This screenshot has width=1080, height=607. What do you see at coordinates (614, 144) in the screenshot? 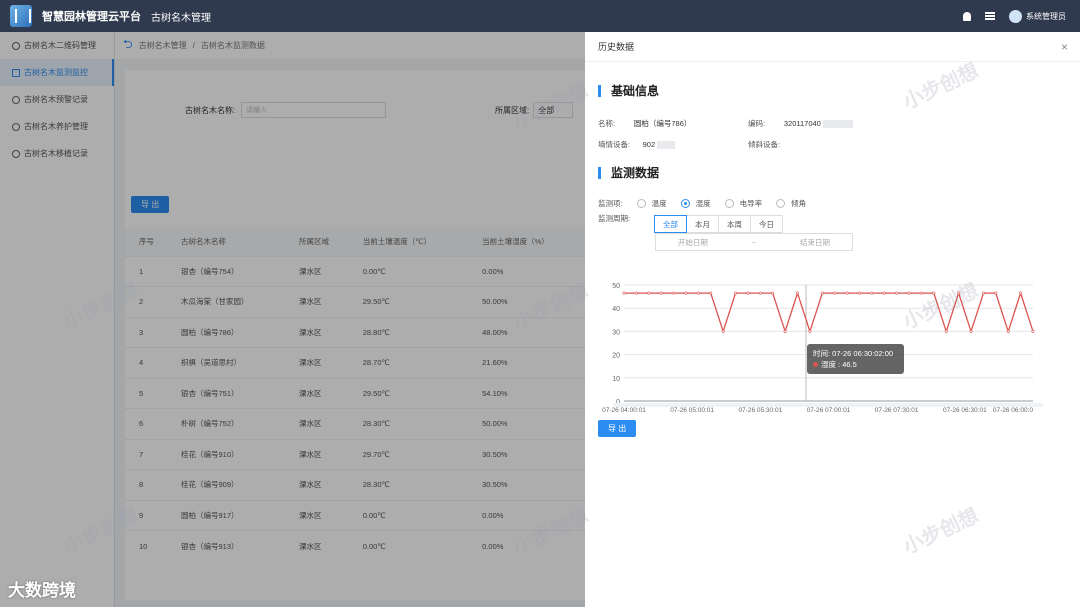
I see `device-label: 墒情设备:` at bounding box center [614, 144].